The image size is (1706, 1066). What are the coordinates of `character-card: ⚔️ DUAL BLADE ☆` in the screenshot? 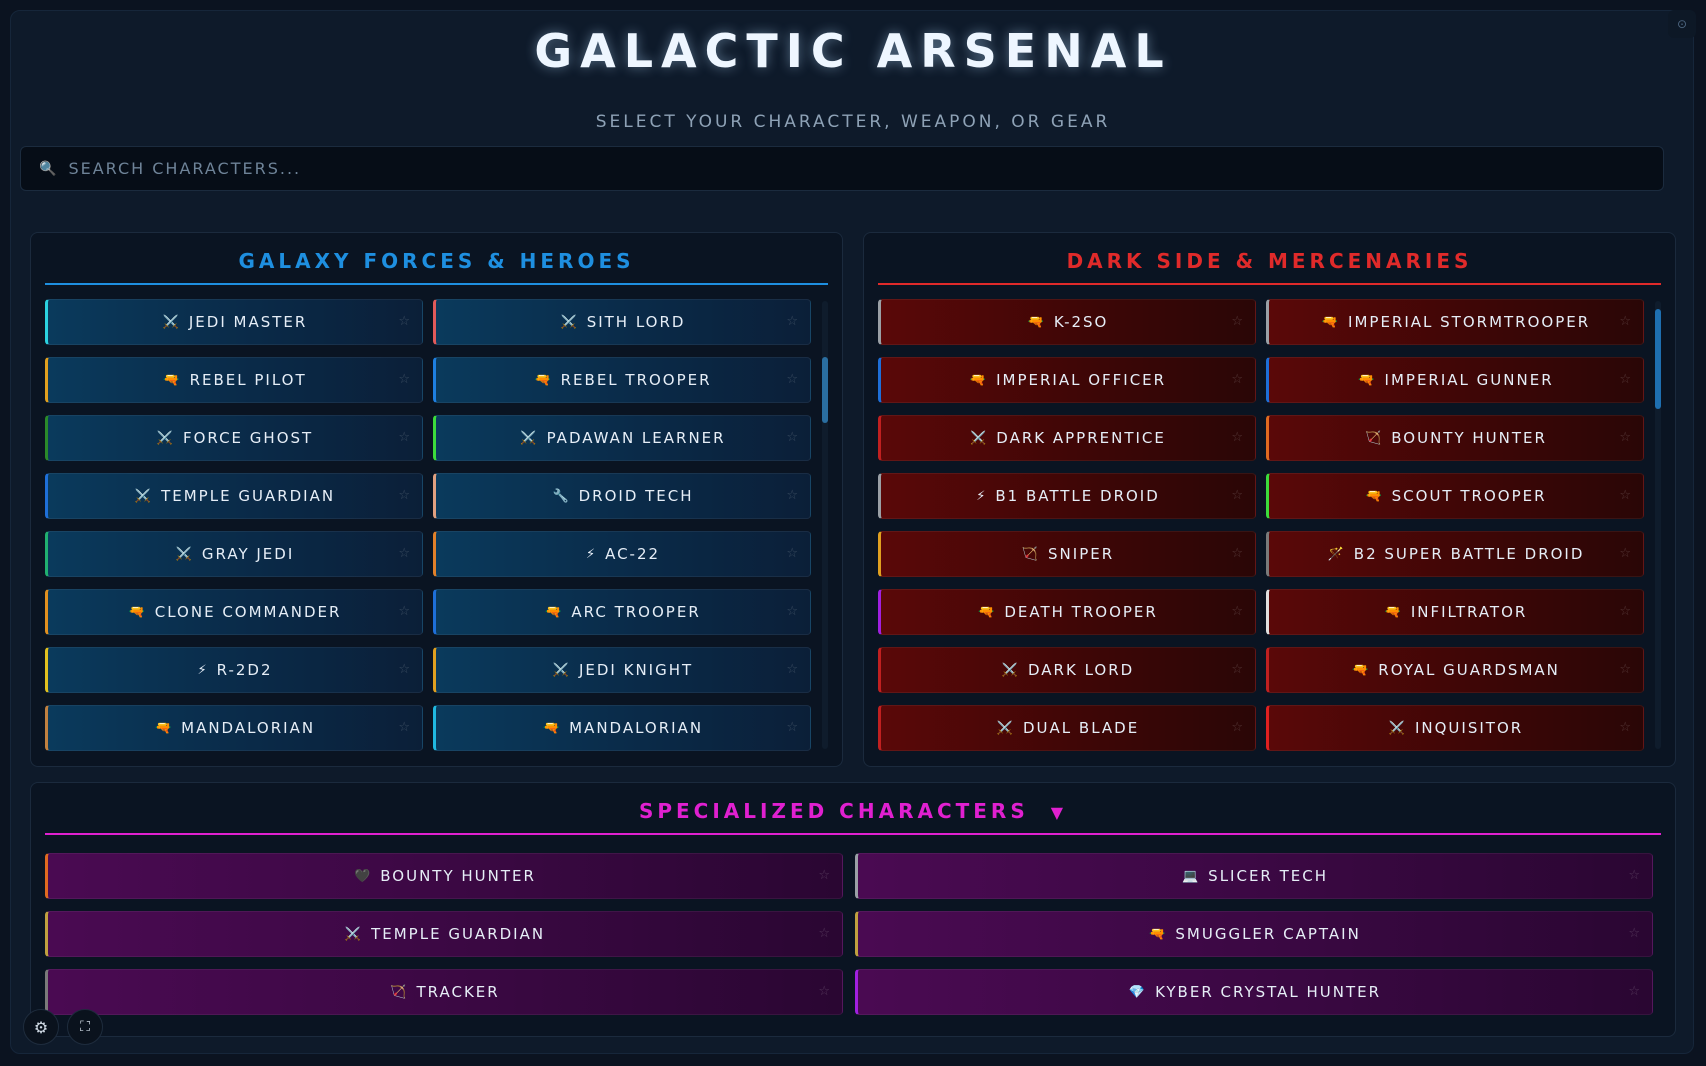 It's located at (1067, 728).